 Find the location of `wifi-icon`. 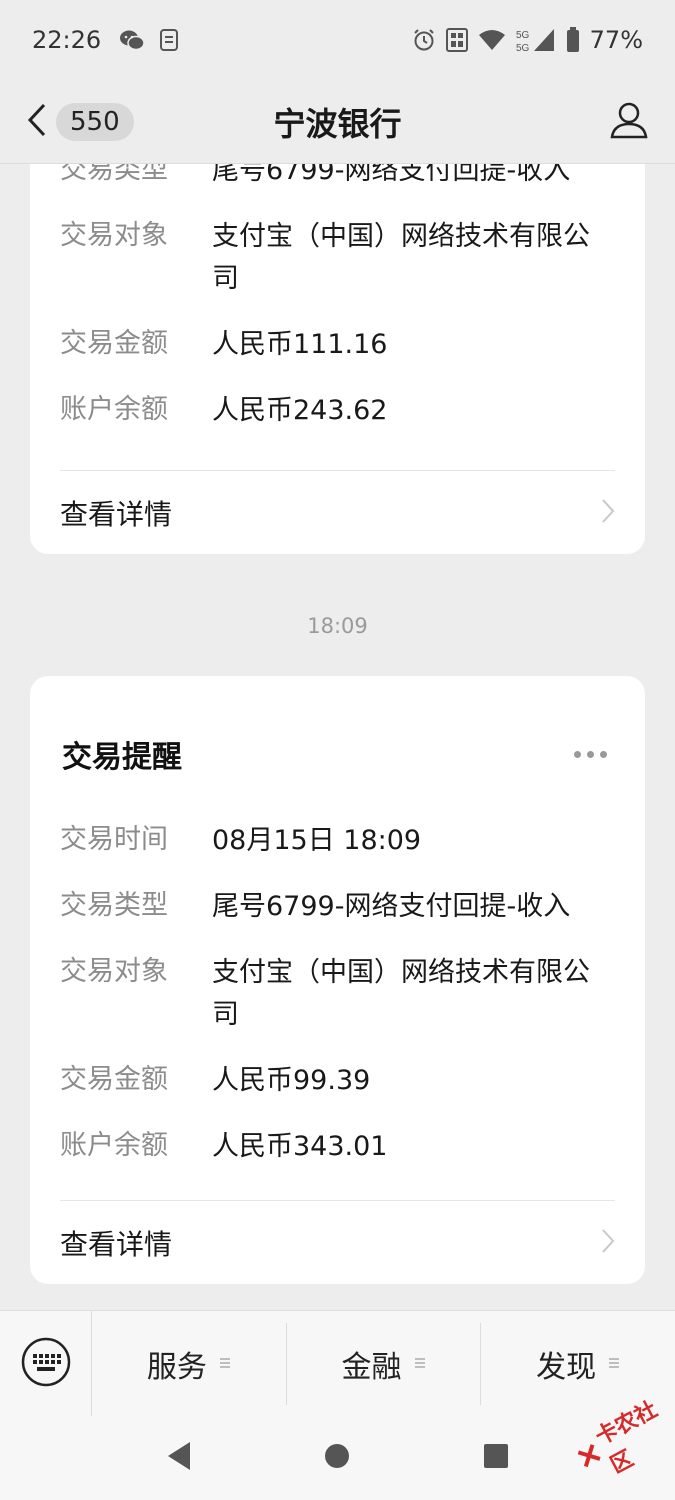

wifi-icon is located at coordinates (492, 40).